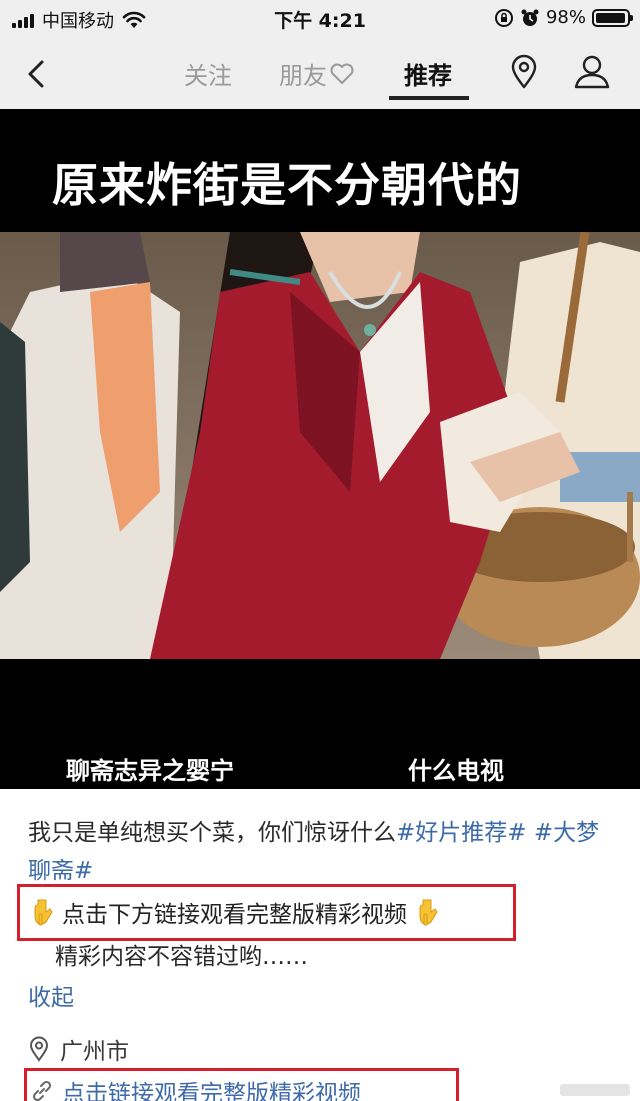  I want to click on video-link: 点击链接观看完整版精彩视频, so click(195, 1087).